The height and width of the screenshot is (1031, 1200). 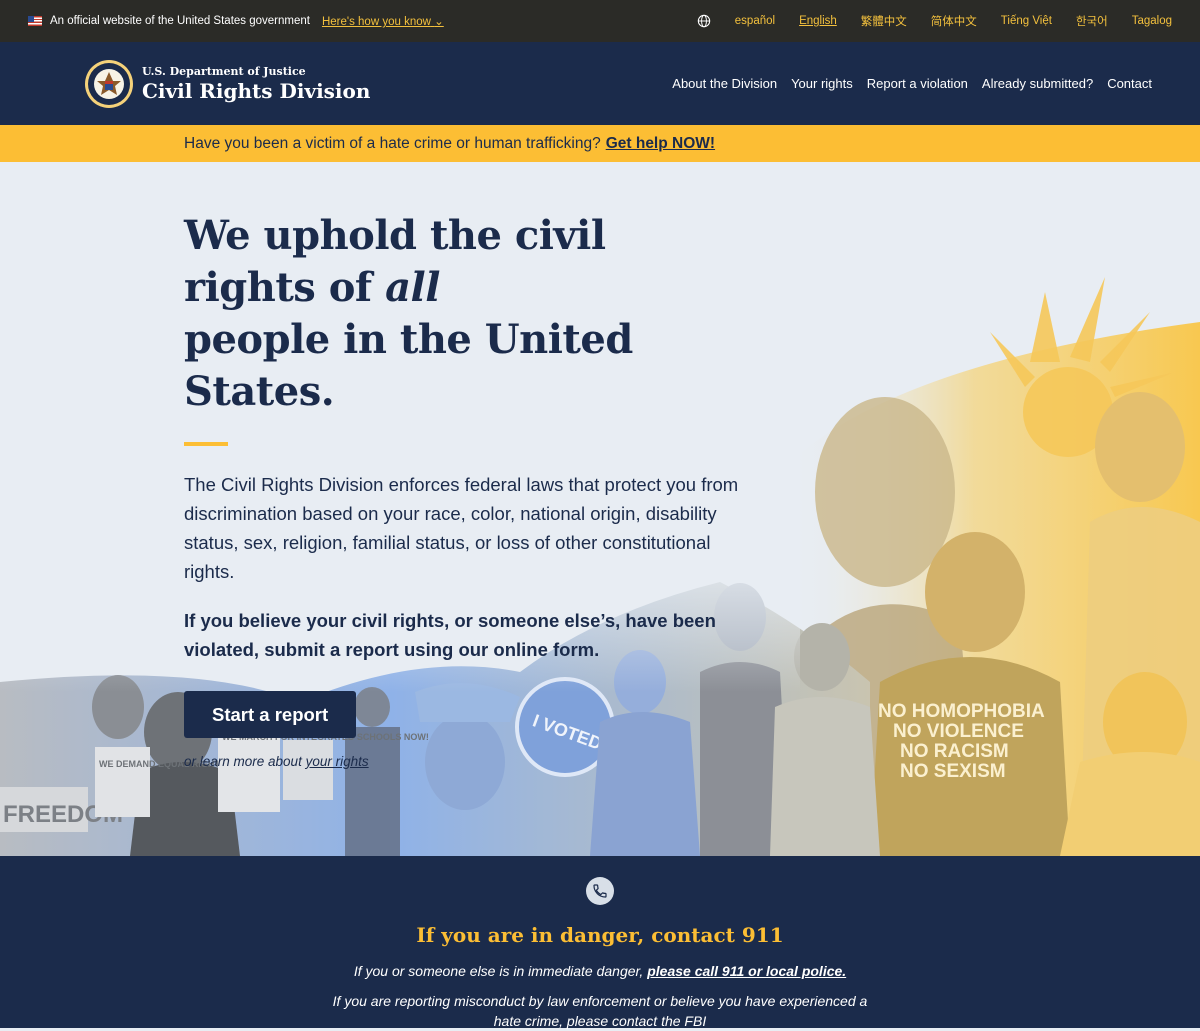 I want to click on lang-espanol: español, so click(x=755, y=21).